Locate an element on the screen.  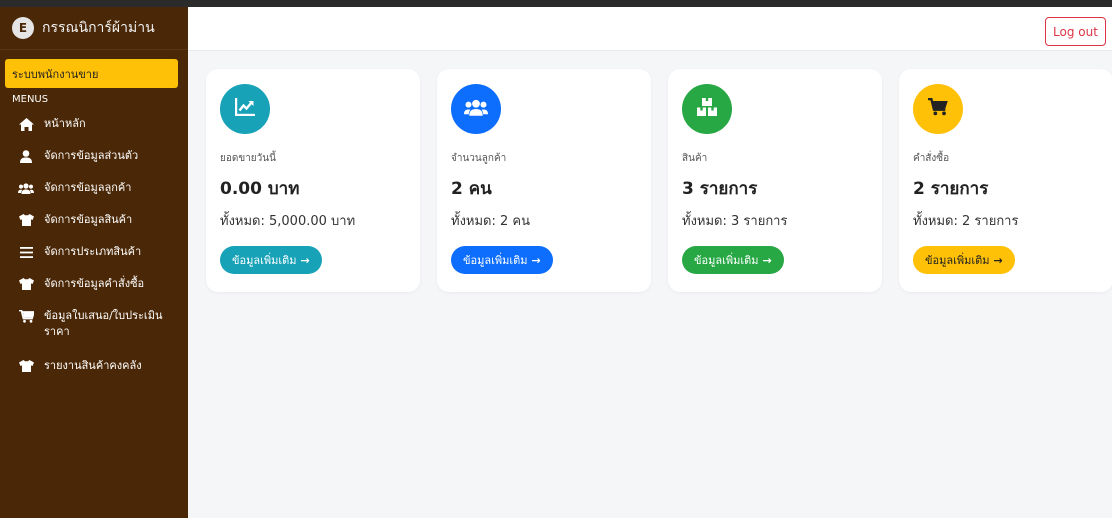
card-title: จำนวนลูกค้า is located at coordinates (479, 158).